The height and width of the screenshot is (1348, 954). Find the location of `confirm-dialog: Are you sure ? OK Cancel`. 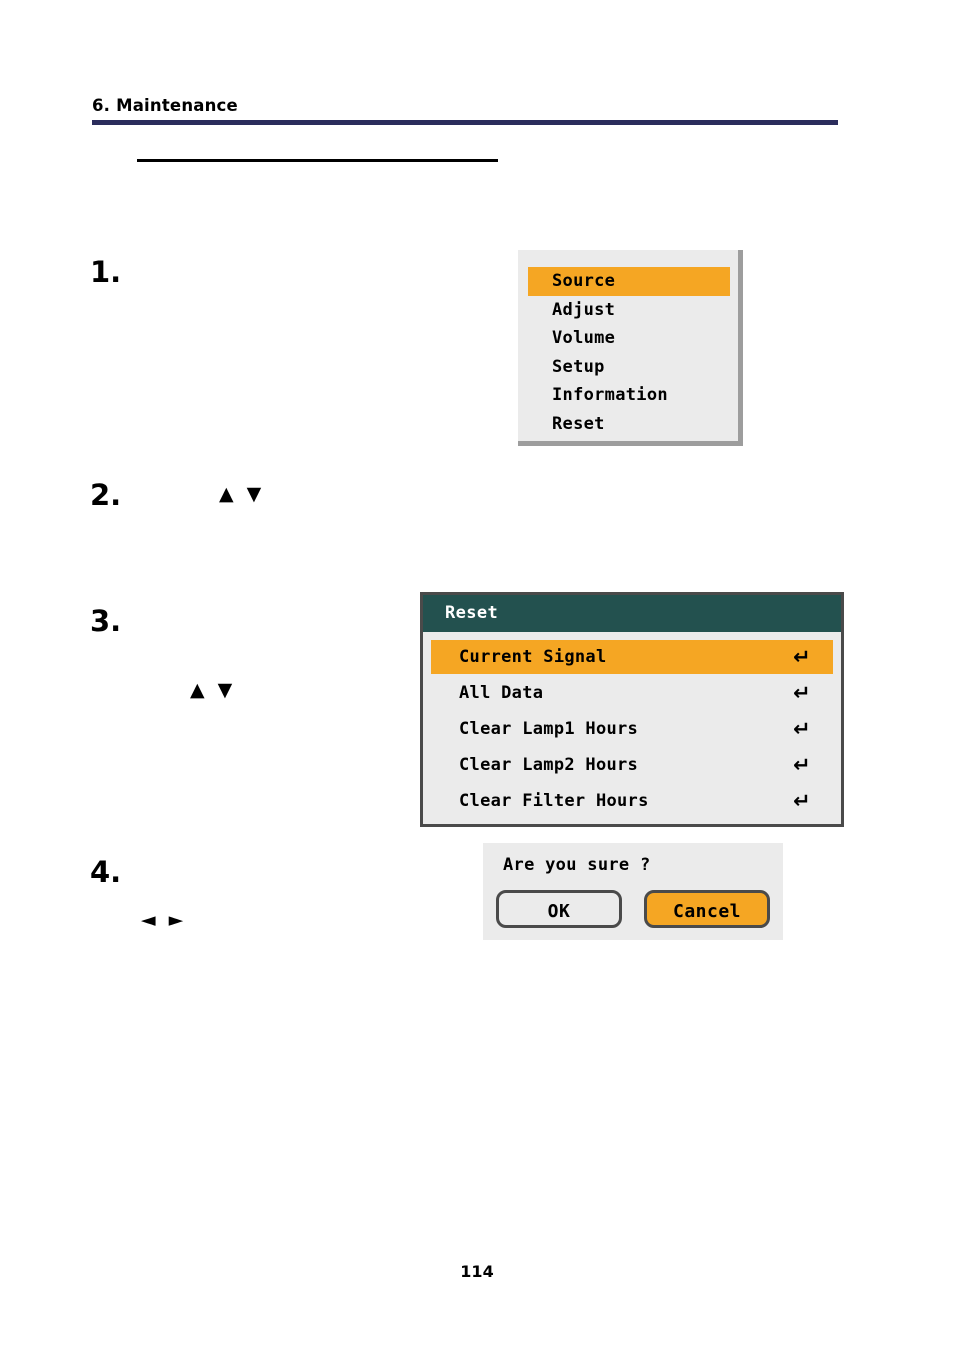

confirm-dialog: Are you sure ? OK Cancel is located at coordinates (633, 891).